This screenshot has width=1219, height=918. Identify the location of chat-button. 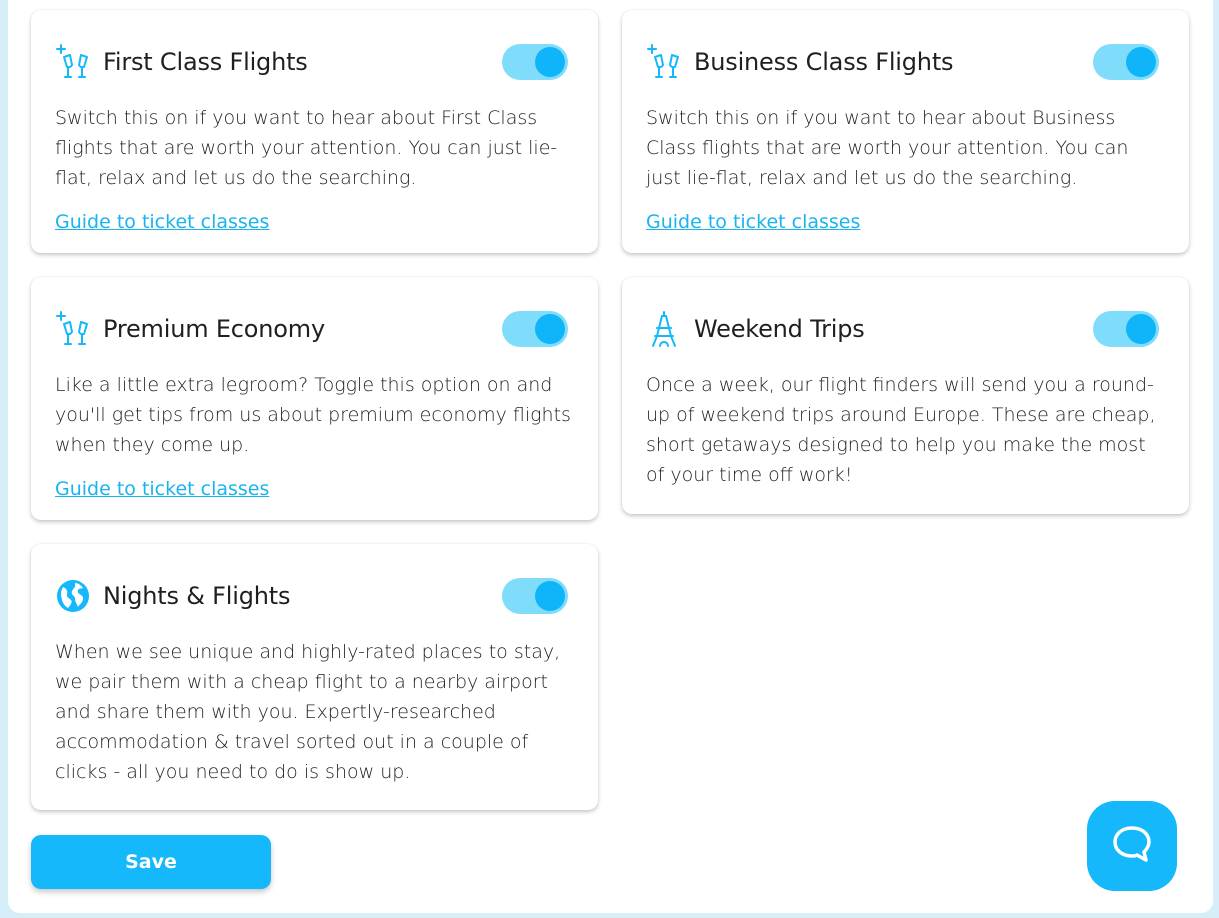
(1132, 846).